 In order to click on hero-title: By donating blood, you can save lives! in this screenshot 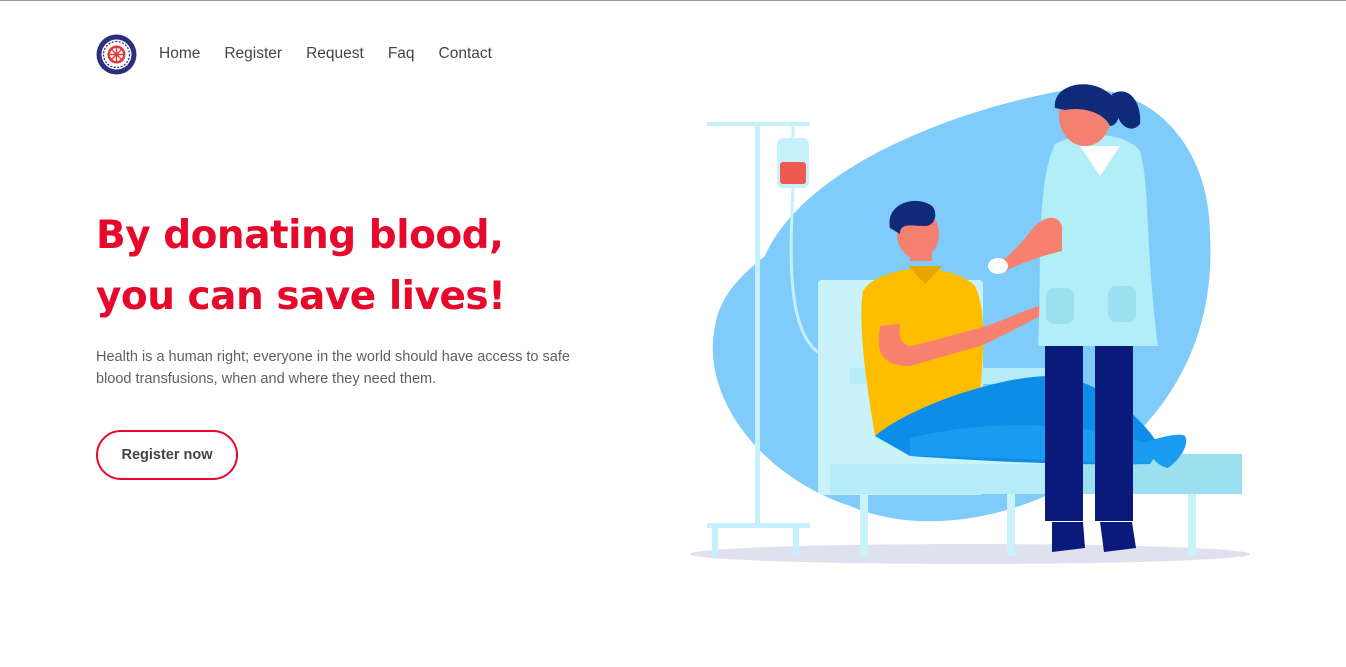, I will do `click(301, 266)`.